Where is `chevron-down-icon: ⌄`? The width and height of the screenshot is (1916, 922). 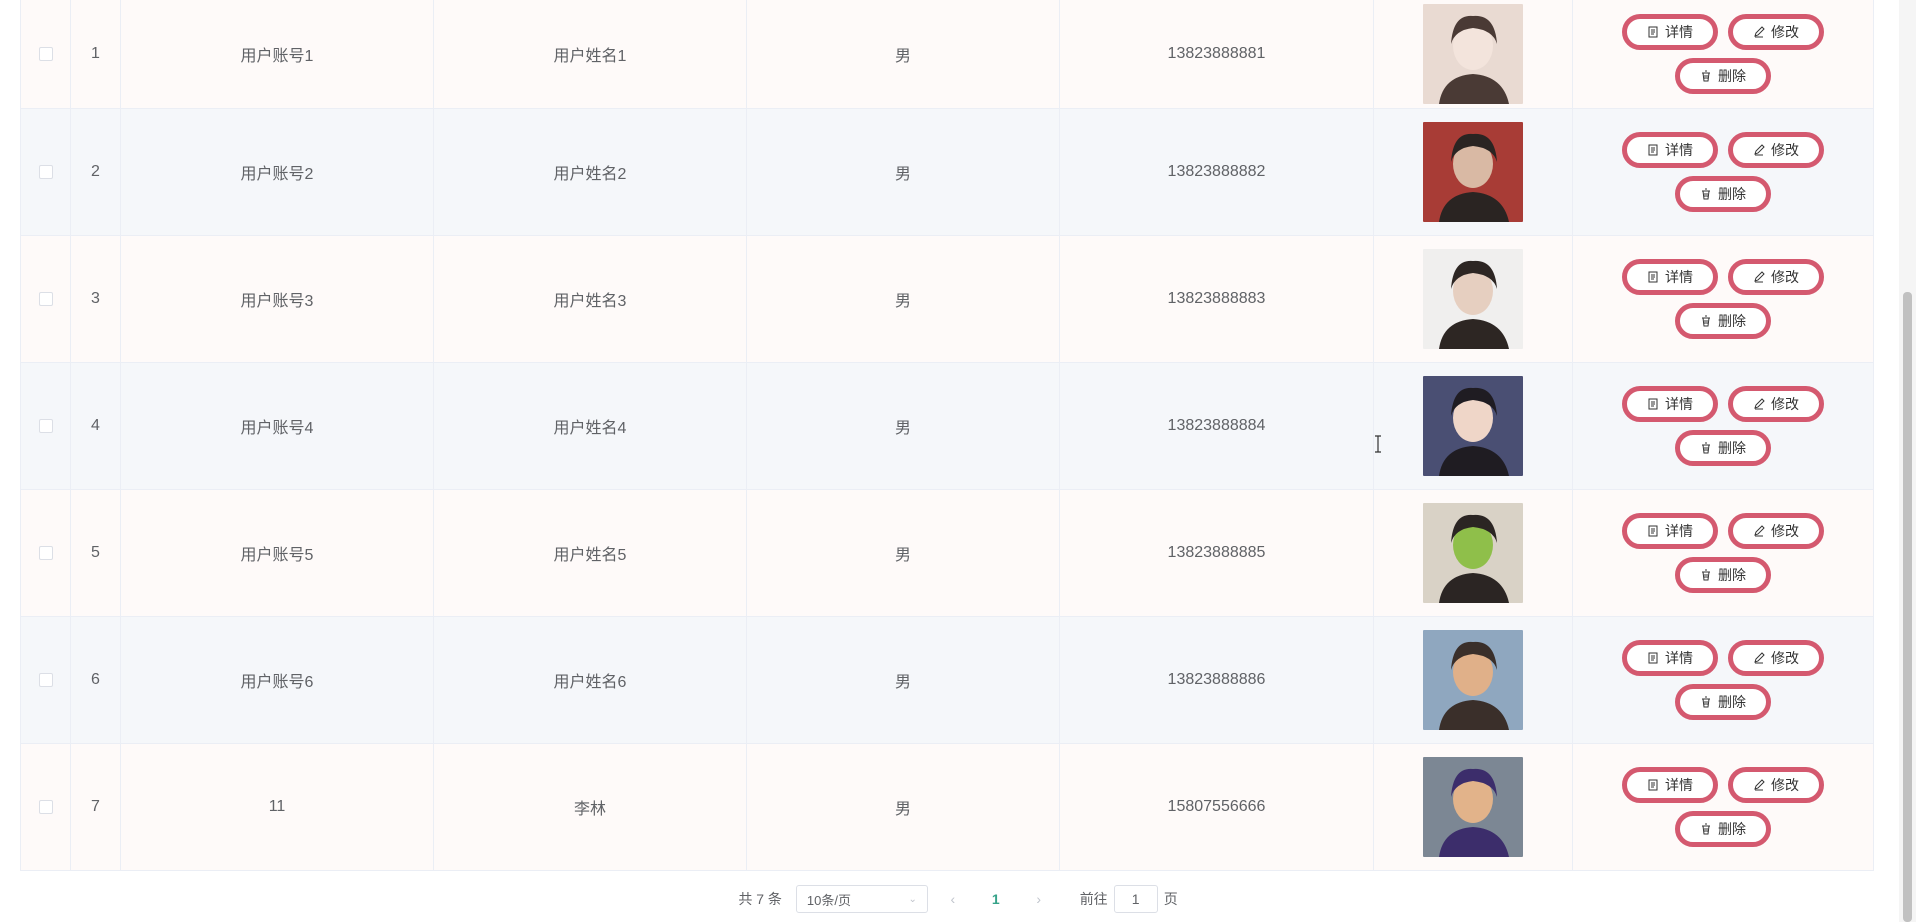 chevron-down-icon: ⌄ is located at coordinates (912, 899).